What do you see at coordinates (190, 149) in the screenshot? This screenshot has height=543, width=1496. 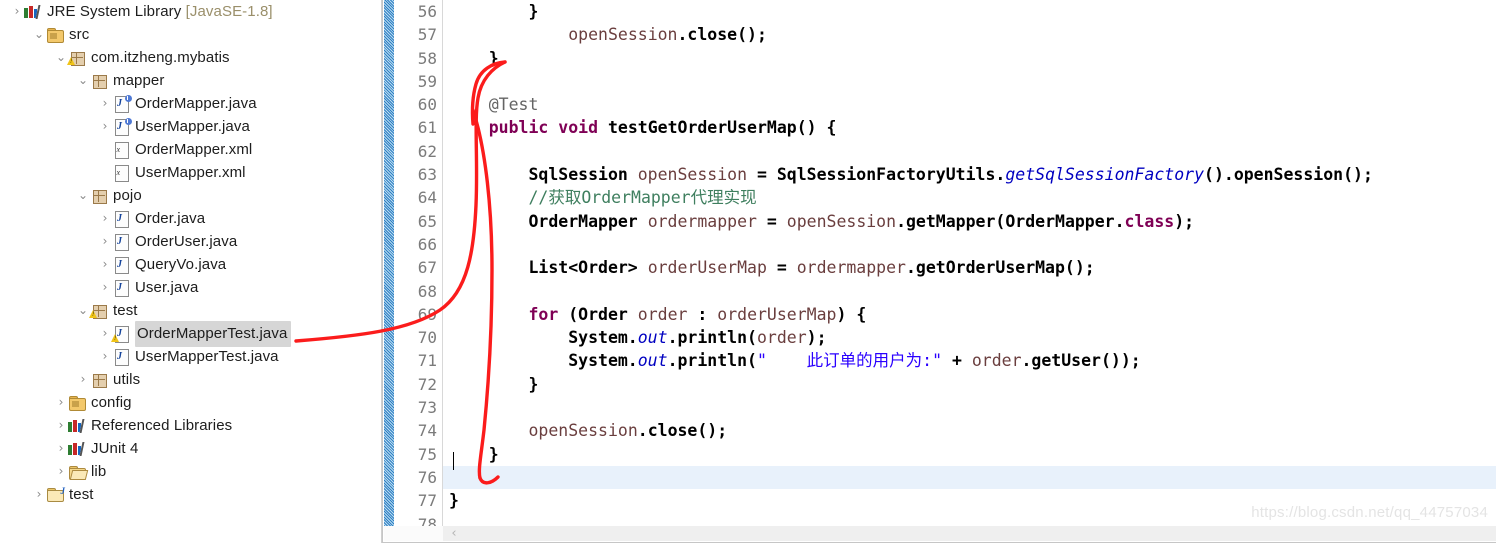 I see `tree-item-ordermapper-xml: x OrderMapper.xml` at bounding box center [190, 149].